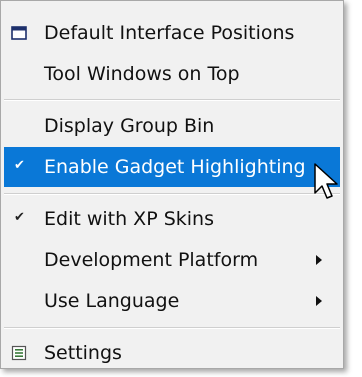 The height and width of the screenshot is (377, 362). Describe the element at coordinates (19, 33) in the screenshot. I see `window-icon` at that location.